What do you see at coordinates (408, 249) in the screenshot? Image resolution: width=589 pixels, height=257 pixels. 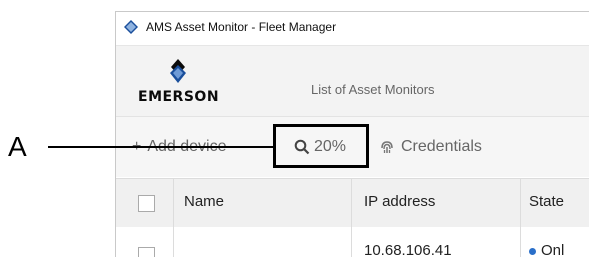 I see `cell-ip: 10.68.106.41` at bounding box center [408, 249].